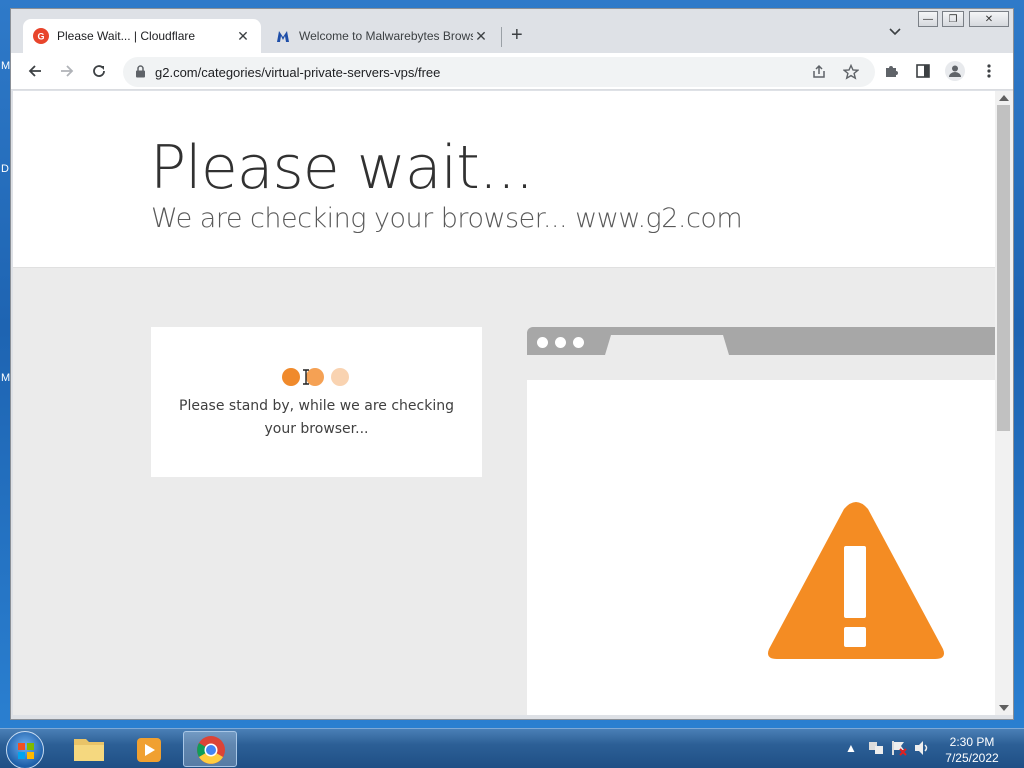  Describe the element at coordinates (851, 748) in the screenshot. I see `tray-expand-icon: ▲` at that location.